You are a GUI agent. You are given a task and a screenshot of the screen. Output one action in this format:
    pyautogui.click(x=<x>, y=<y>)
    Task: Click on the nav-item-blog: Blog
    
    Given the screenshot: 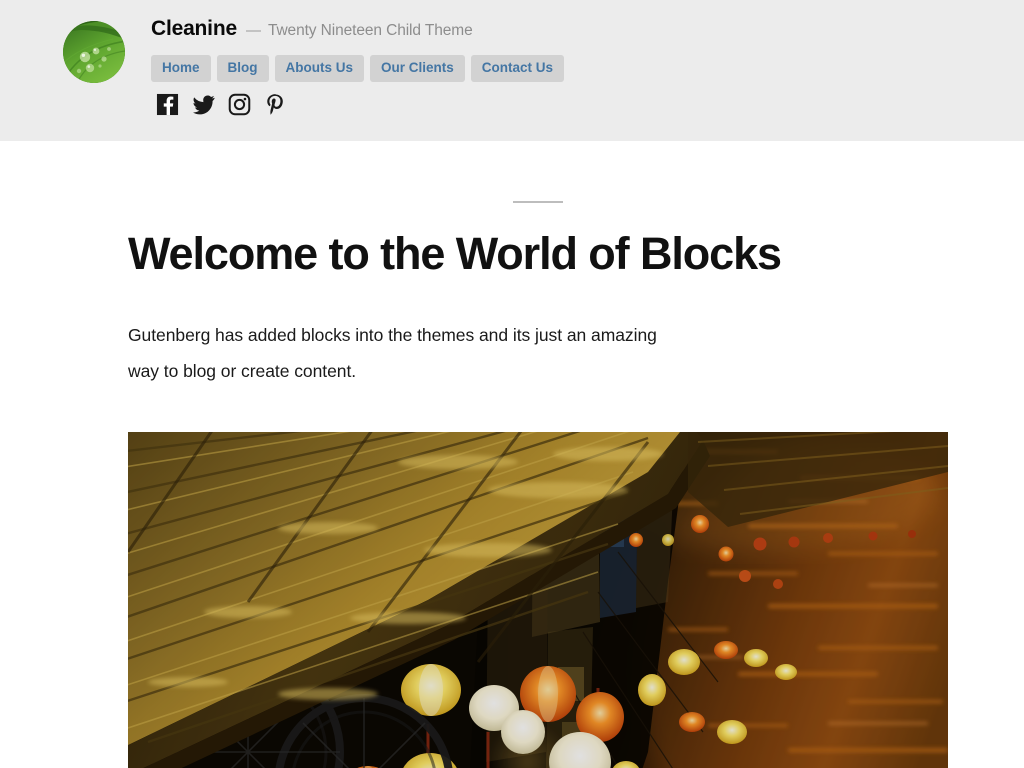 What is the action you would take?
    pyautogui.click(x=242, y=68)
    